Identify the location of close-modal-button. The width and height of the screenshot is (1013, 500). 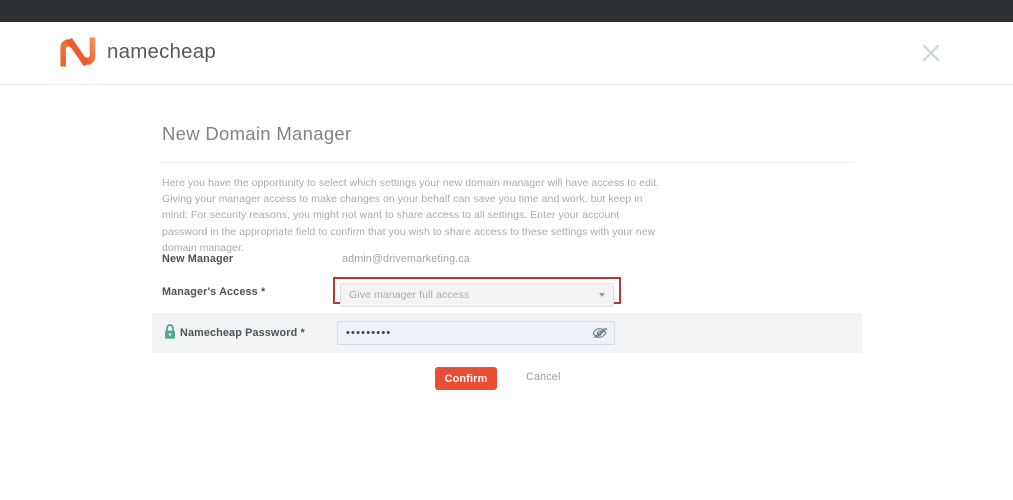
(931, 53).